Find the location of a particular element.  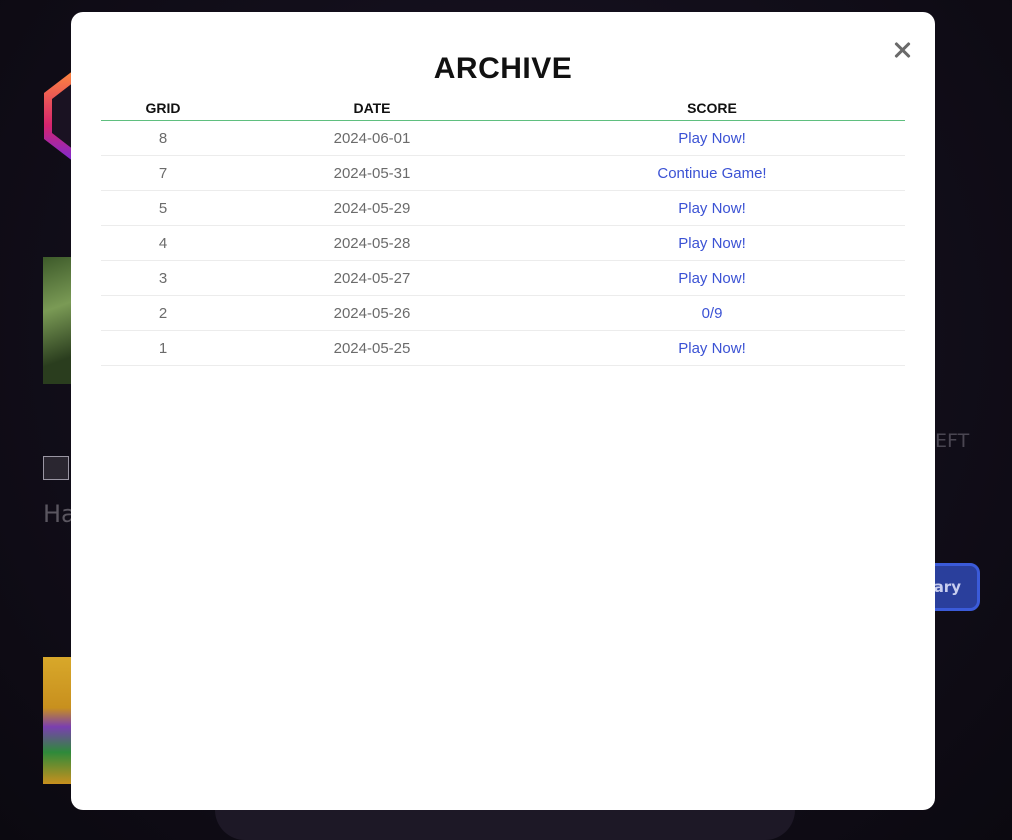

grid-number: 2 is located at coordinates (163, 313).